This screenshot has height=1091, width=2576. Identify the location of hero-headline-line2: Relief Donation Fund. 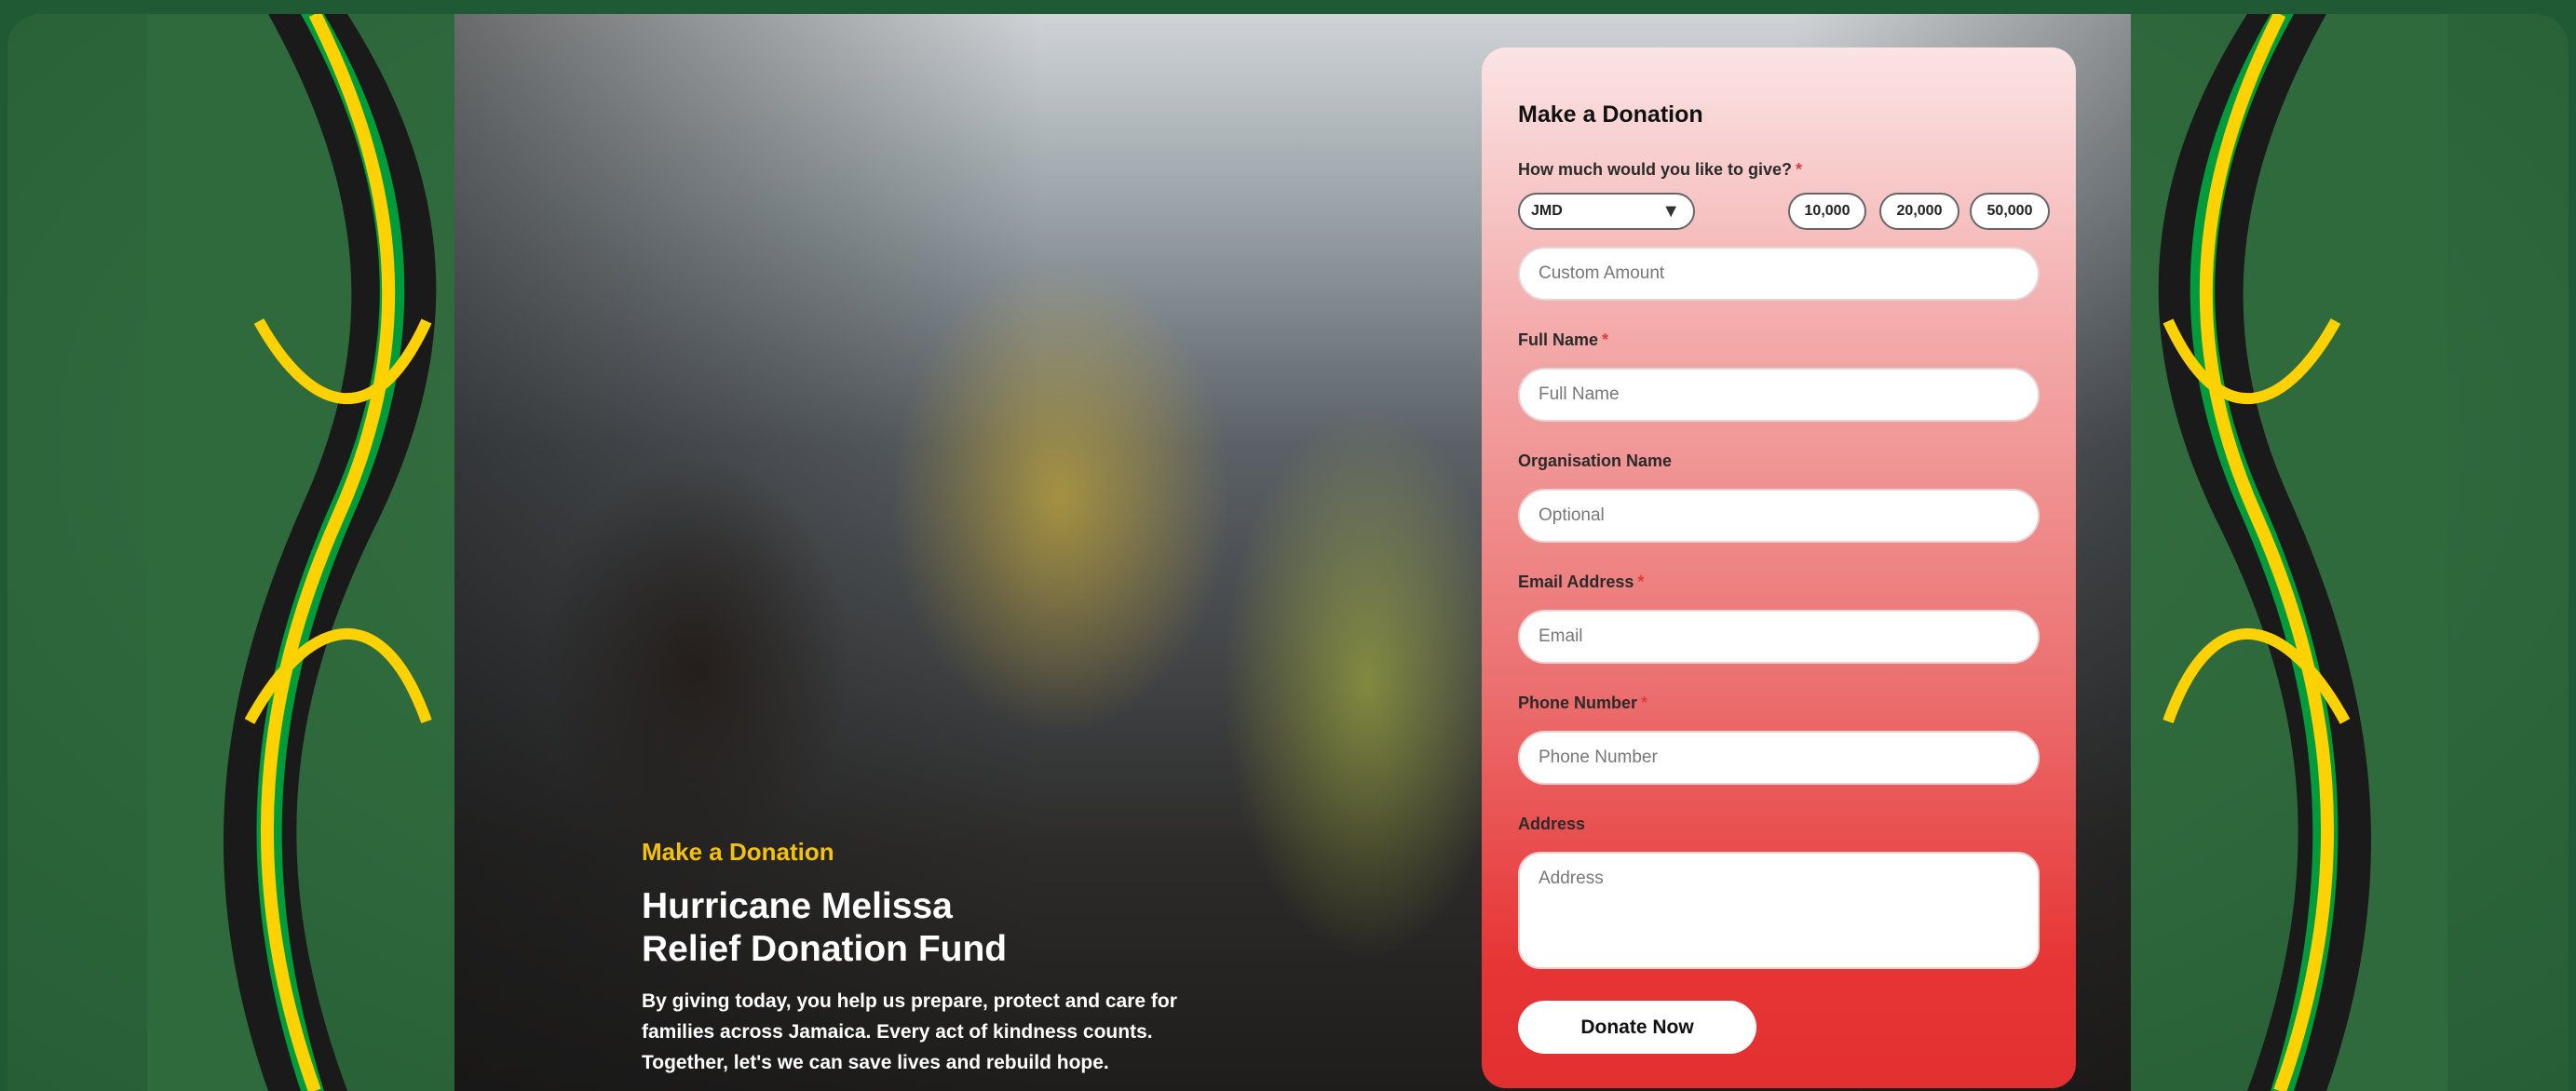
(825, 949).